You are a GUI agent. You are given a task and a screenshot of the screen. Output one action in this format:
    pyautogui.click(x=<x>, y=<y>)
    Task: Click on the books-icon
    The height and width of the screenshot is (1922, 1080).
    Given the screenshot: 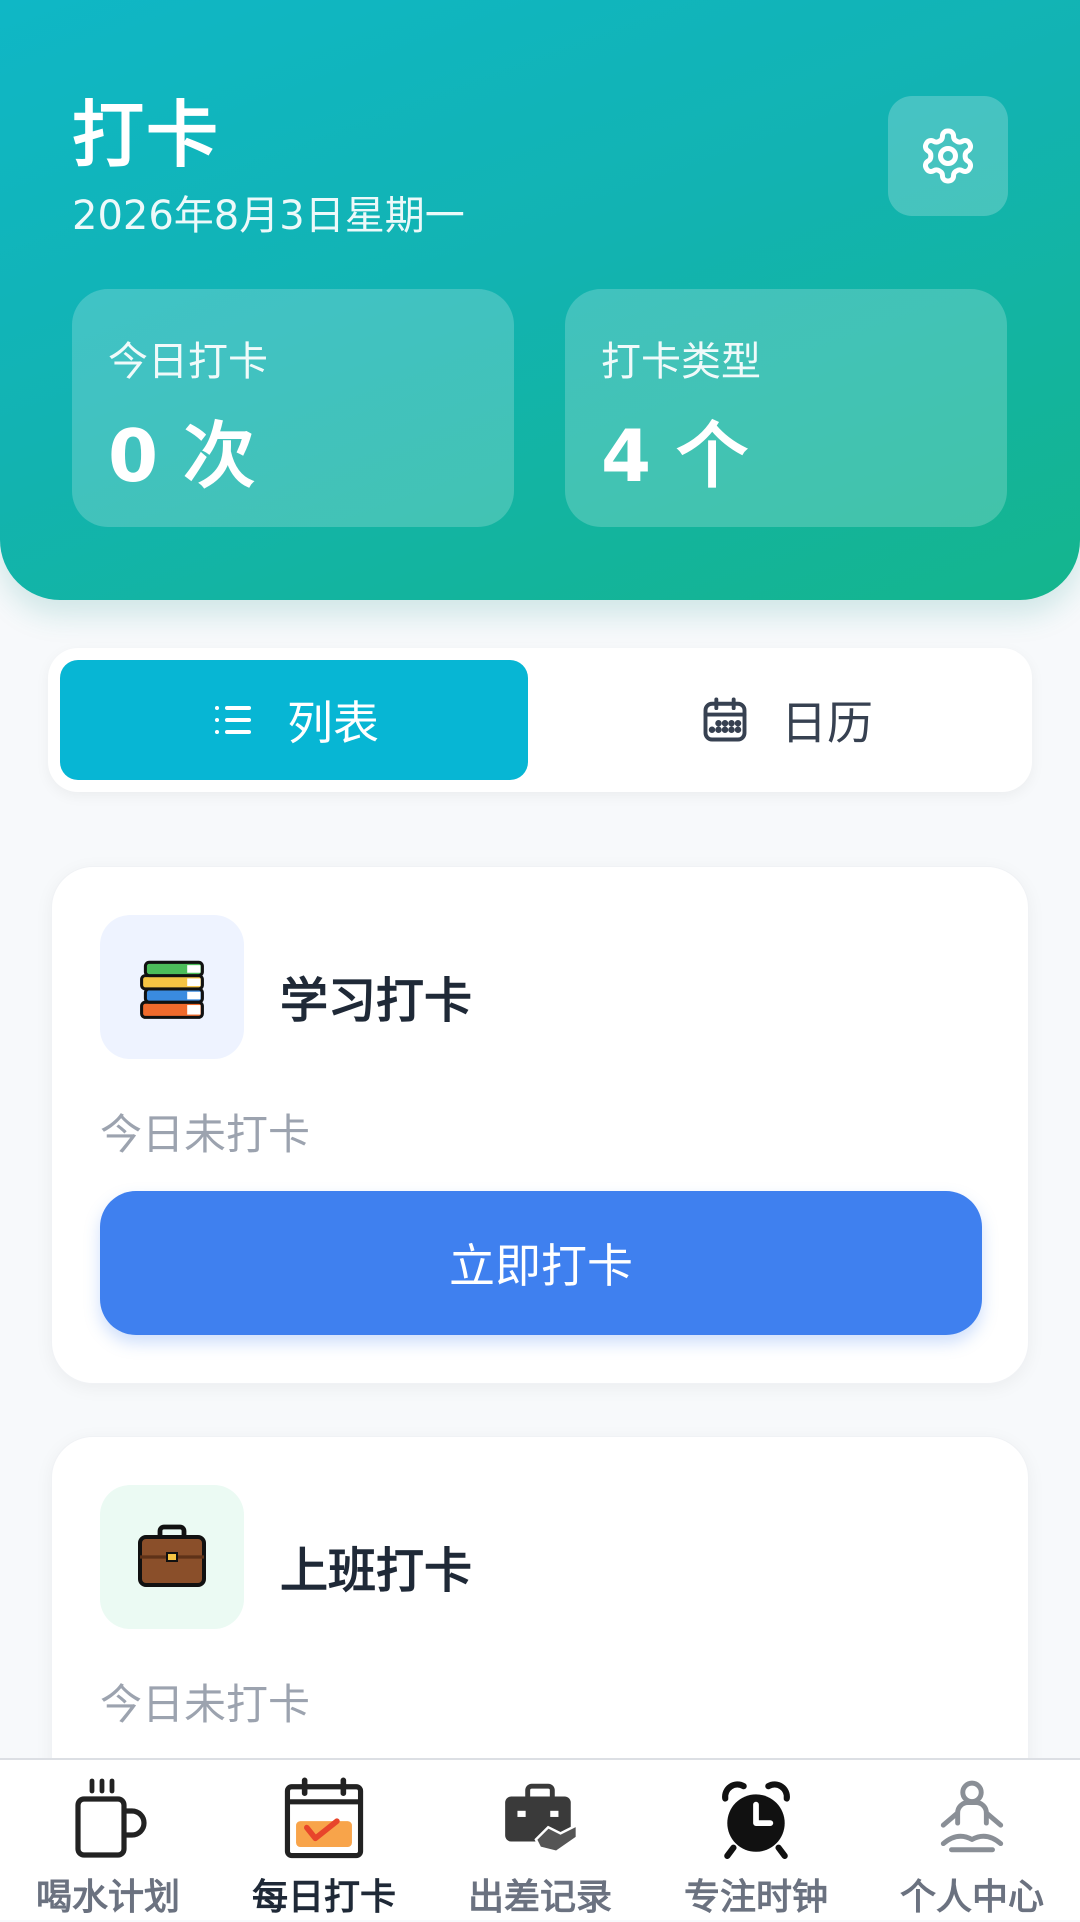 What is the action you would take?
    pyautogui.click(x=172, y=987)
    